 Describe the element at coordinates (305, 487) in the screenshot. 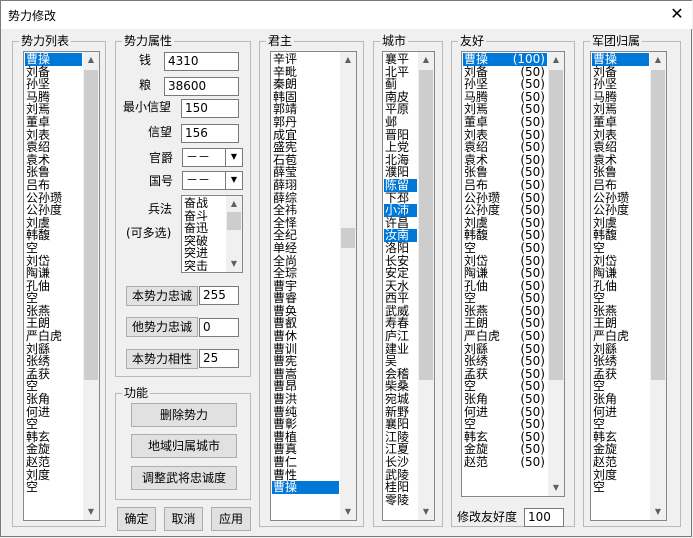

I see `lord-list-item: 曹操` at that location.